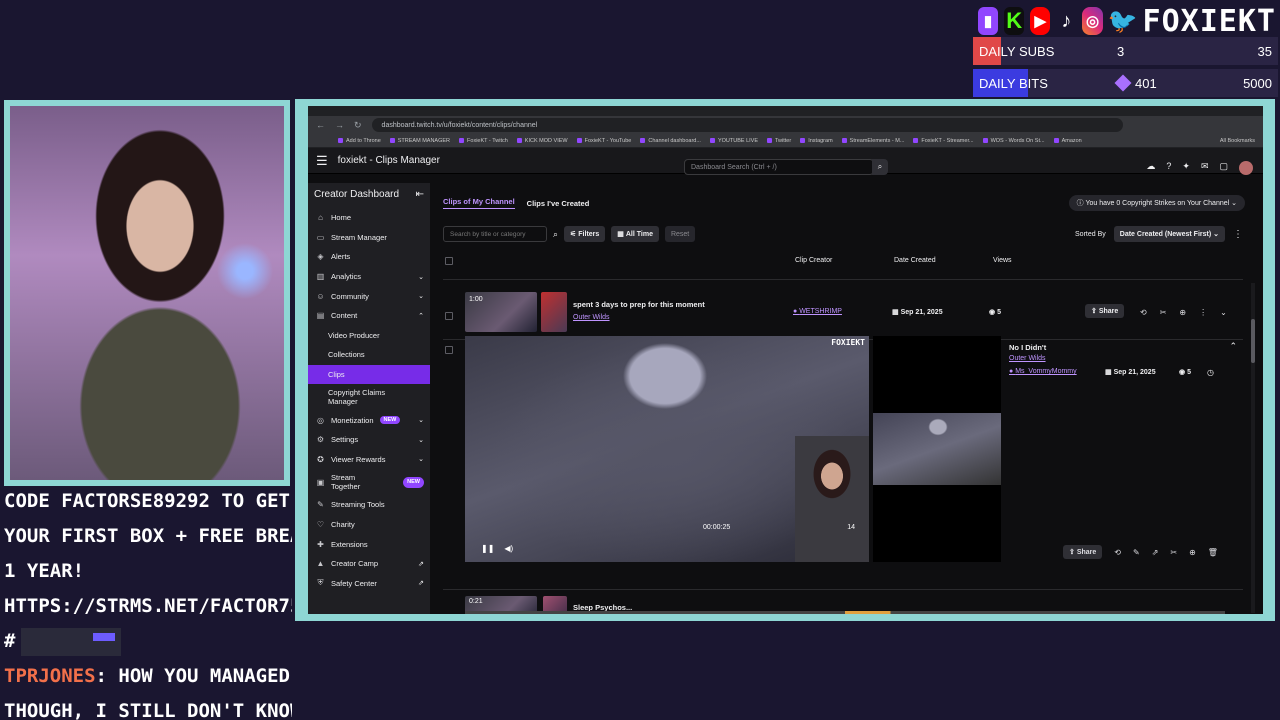 The width and height of the screenshot is (1280, 720). Describe the element at coordinates (604, 141) in the screenshot. I see `bookmark: FoxieKT - YouTube` at that location.